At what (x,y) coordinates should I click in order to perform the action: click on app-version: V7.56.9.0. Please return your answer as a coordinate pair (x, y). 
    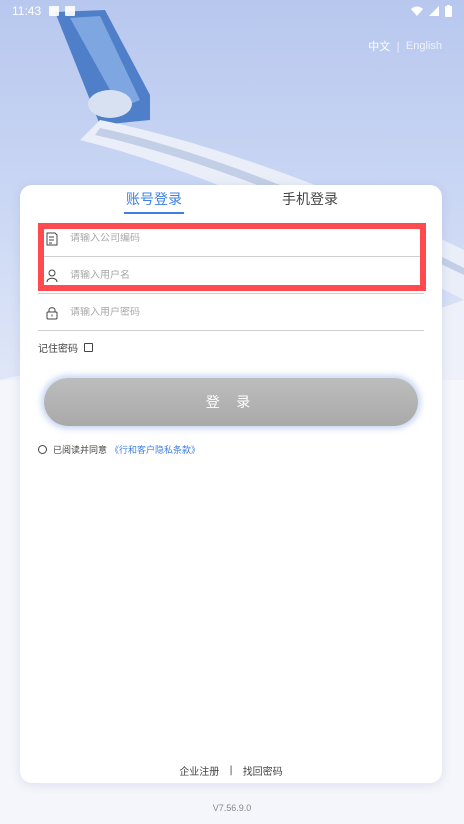
    Looking at the image, I should click on (232, 808).